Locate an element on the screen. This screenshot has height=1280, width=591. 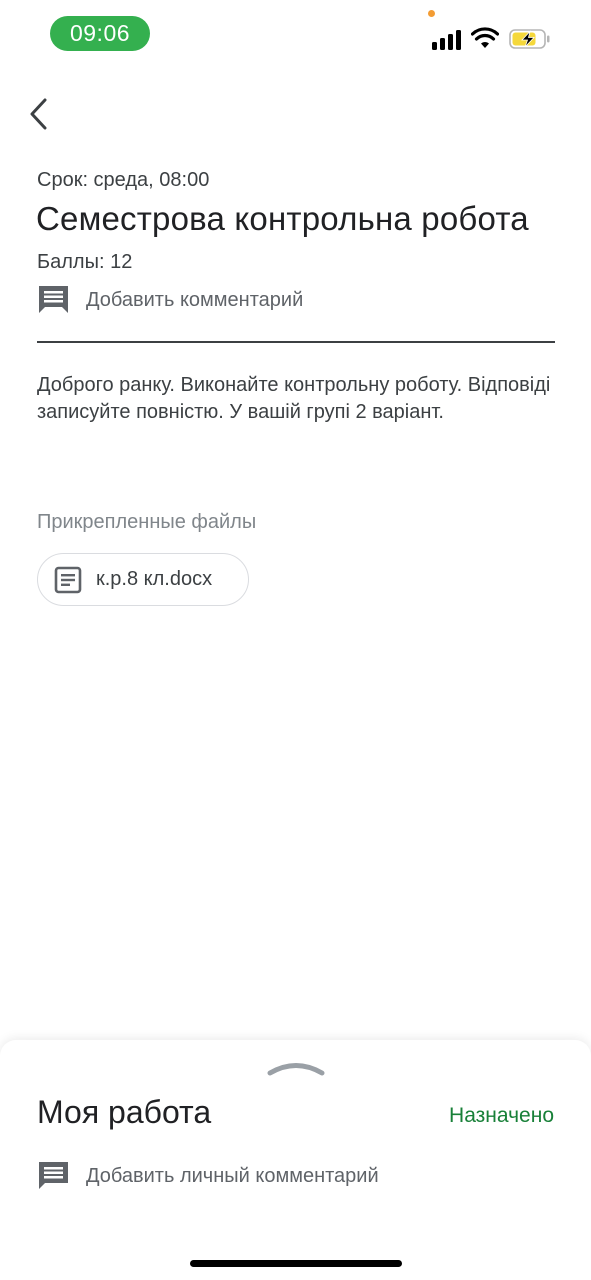
add-private-comment-button: Добавить личный комментарий is located at coordinates (208, 1176).